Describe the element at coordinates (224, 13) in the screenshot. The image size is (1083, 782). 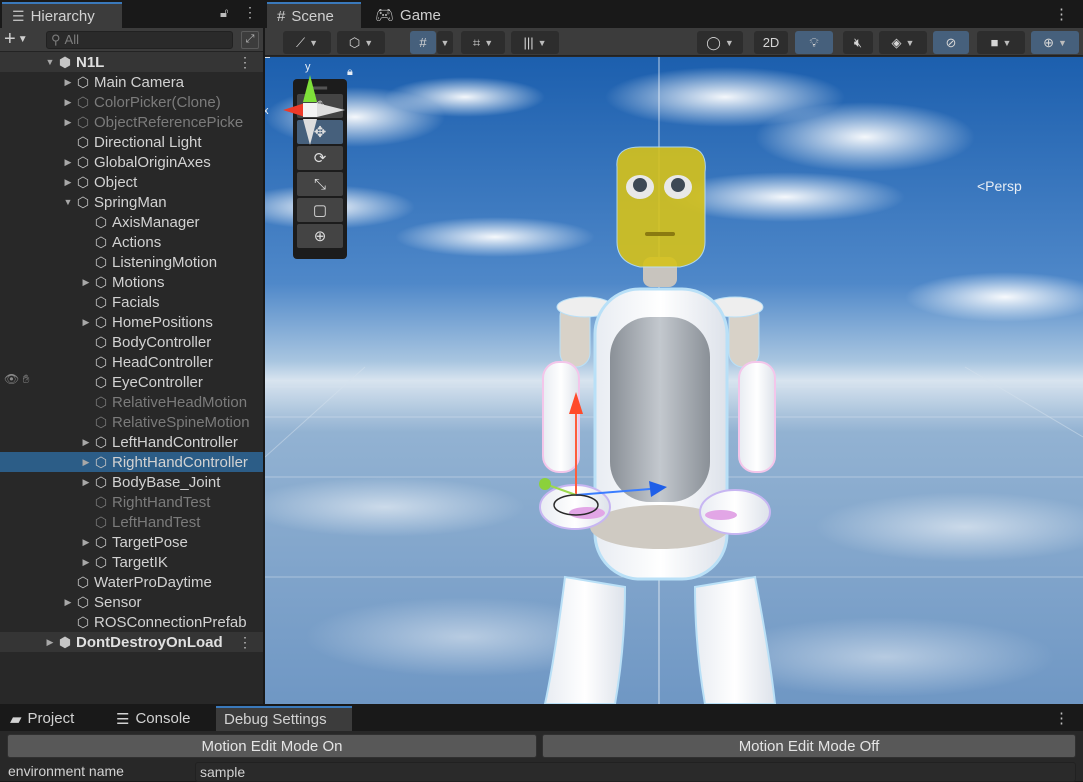
I see `lock-icon: 🔓︎` at that location.